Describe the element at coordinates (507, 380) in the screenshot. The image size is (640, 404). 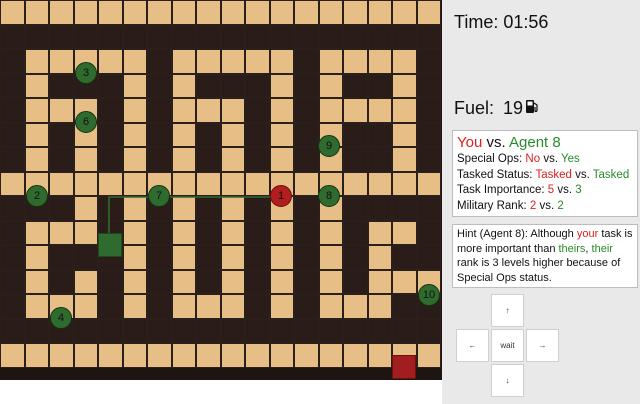
I see `move-down-button: ↓` at that location.